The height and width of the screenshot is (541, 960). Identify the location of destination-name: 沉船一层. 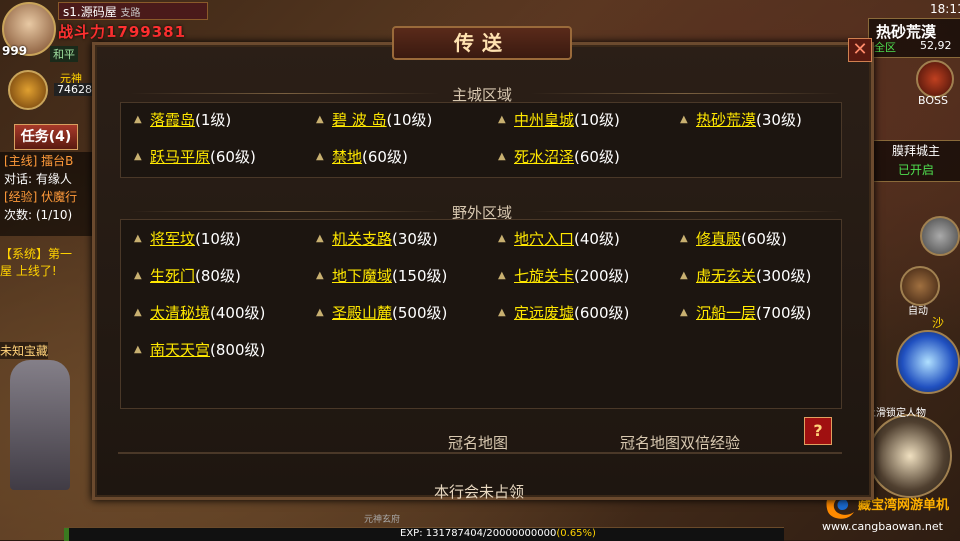
(726, 313).